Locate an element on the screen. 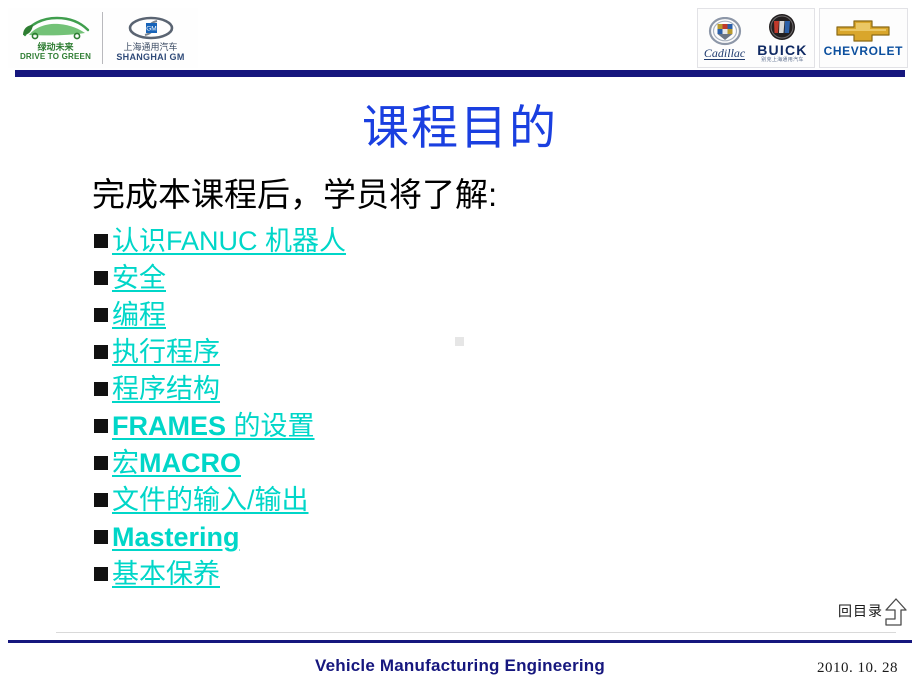 The width and height of the screenshot is (920, 690). shanghai-gm-en: SHANGHAI GM is located at coordinates (150, 56).